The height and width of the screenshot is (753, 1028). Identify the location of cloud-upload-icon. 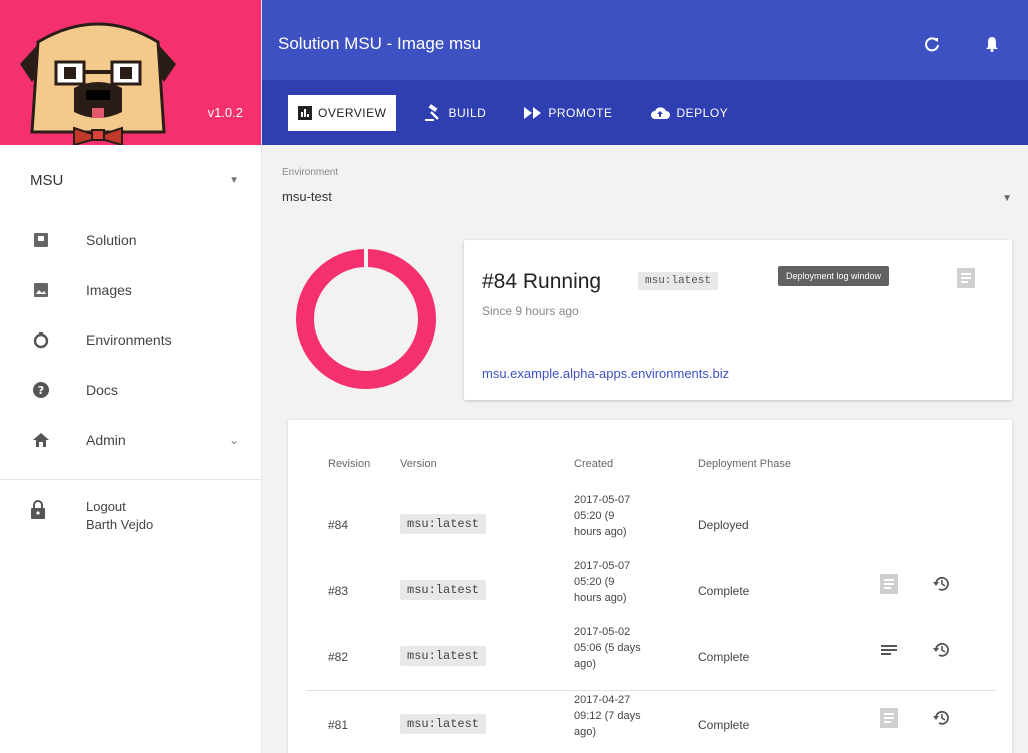
(660, 113).